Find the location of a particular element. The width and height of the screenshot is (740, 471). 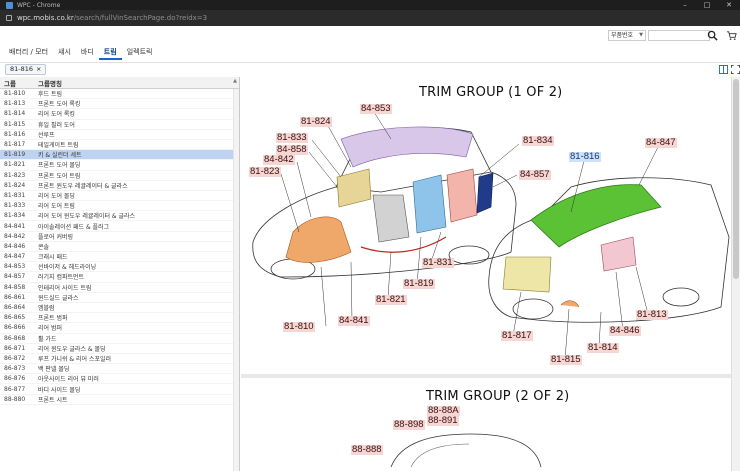

table-row: 84-857 러기지 컴파트먼트 is located at coordinates (119, 277).